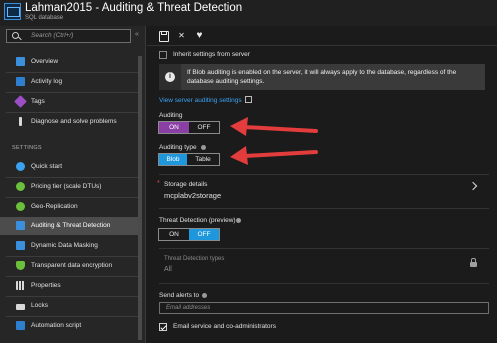 The height and width of the screenshot is (343, 497). I want to click on storage-account-value: mcplabv2storage, so click(192, 195).